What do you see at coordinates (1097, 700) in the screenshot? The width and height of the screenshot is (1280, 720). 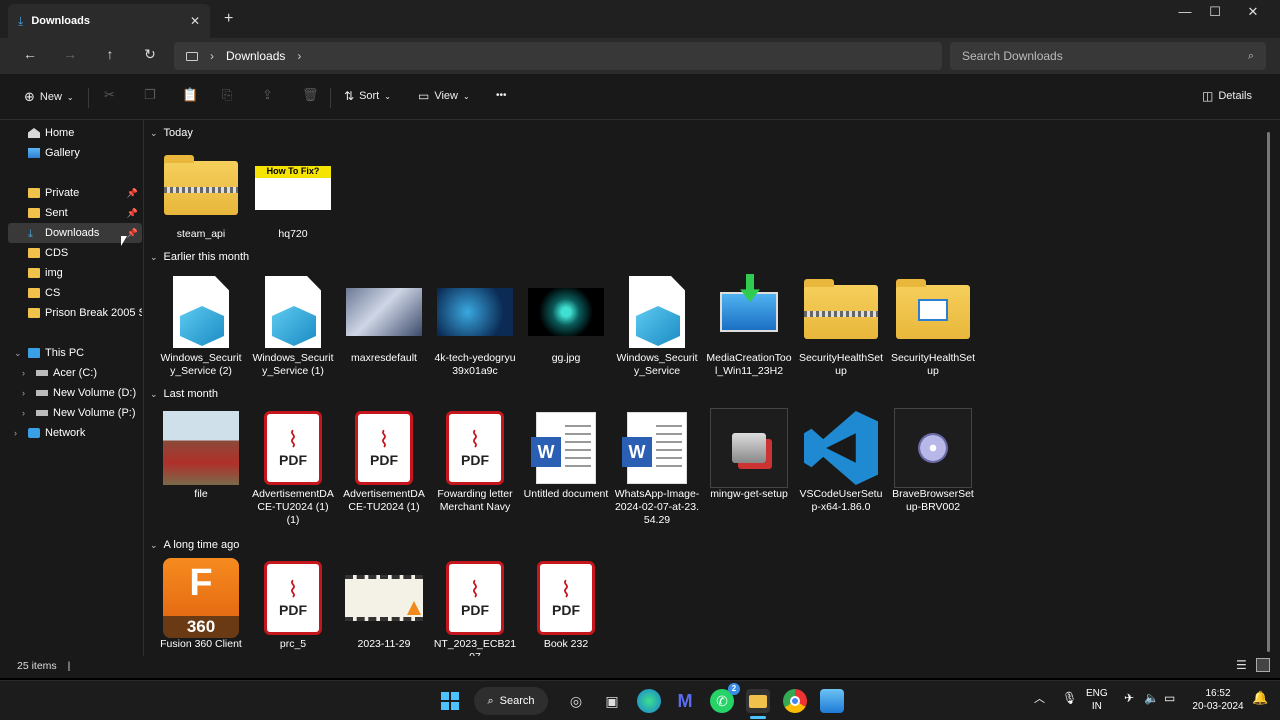 I see `language-indicator: ENG IN` at bounding box center [1097, 700].